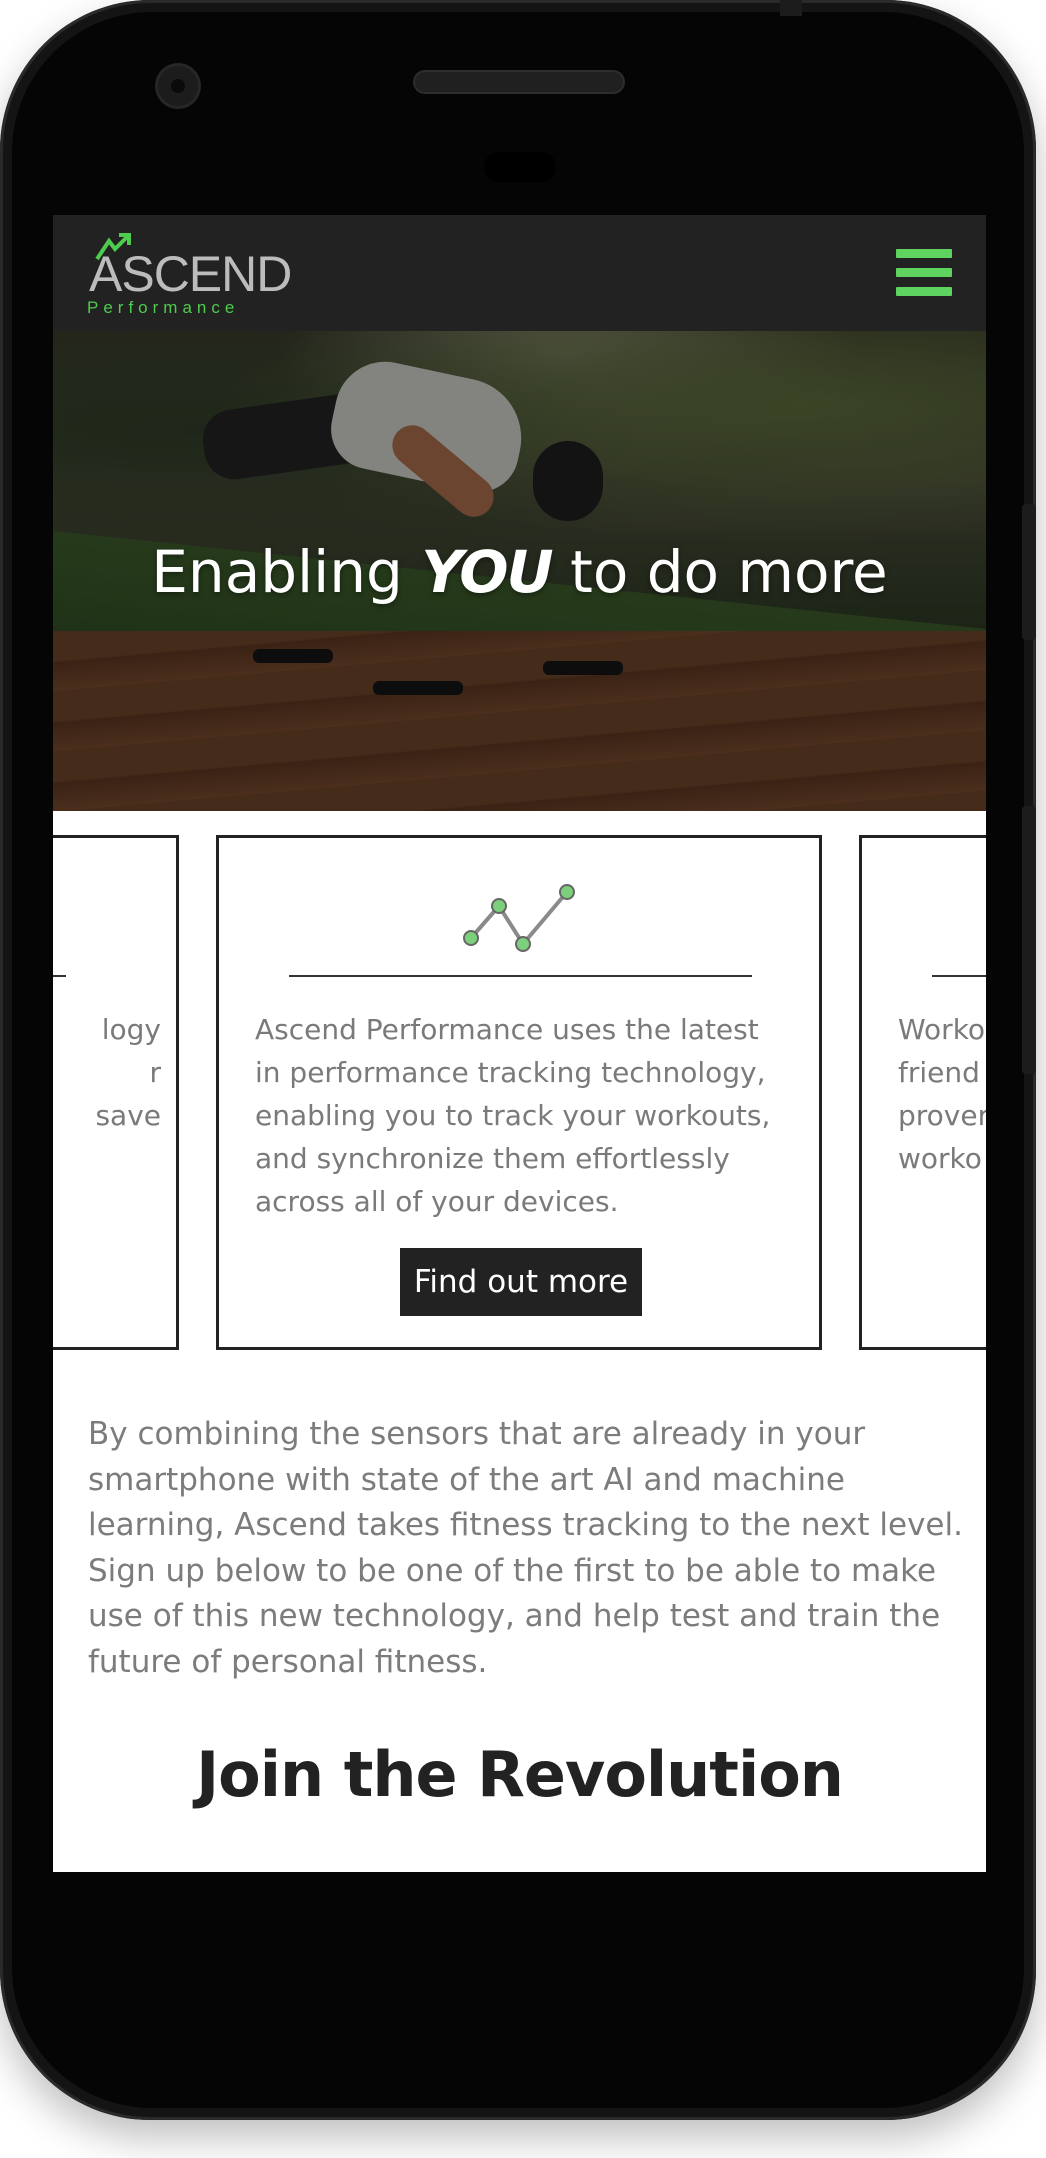 The height and width of the screenshot is (2158, 1046). I want to click on card-text-line: and synchronize them effortlessly, so click(492, 1158).